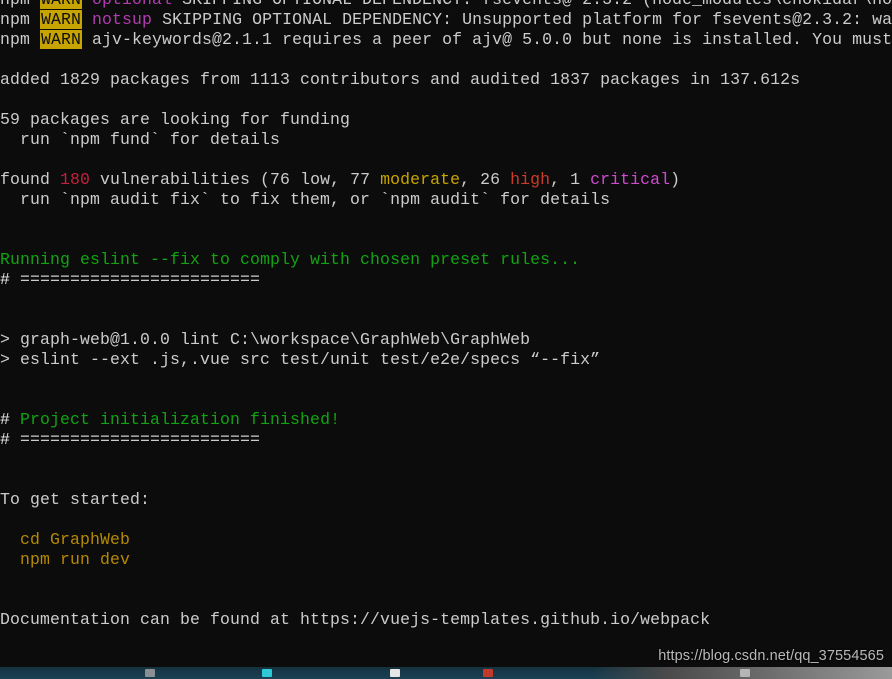 This screenshot has height=679, width=892. I want to click on csdn-watermark: https://blog.csdn.net/qq_37554565, so click(771, 656).